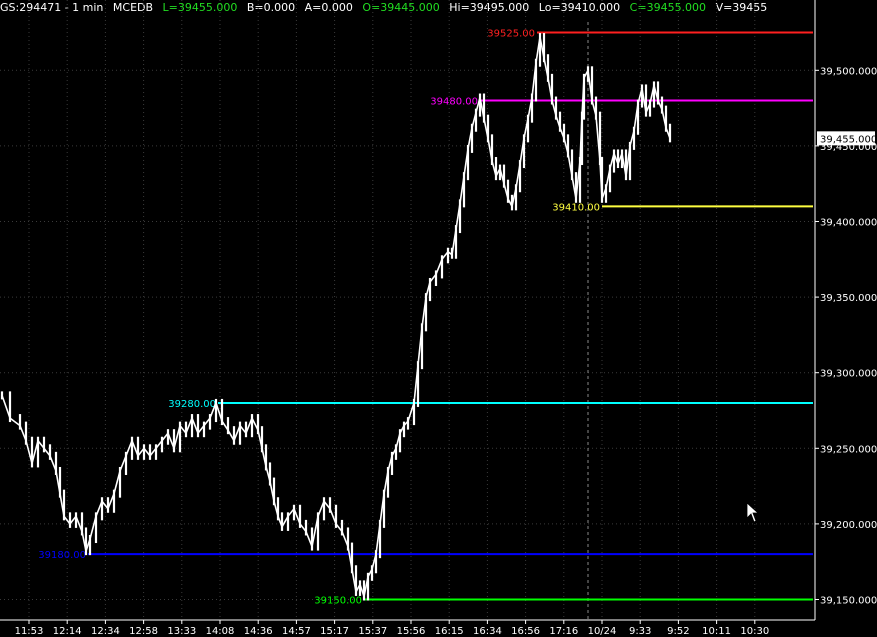 This screenshot has height=637, width=877. Describe the element at coordinates (848, 601) in the screenshot. I see `y-tick-label: 39,150.000` at that location.